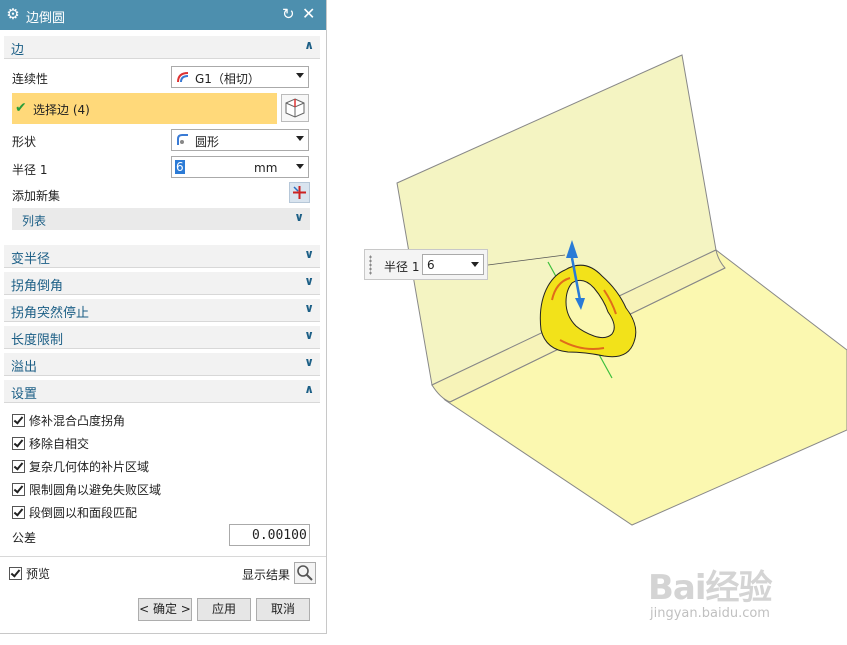 The height and width of the screenshot is (645, 847). What do you see at coordinates (162, 337) in the screenshot?
I see `section-length-limit: 长度限制 ∨` at bounding box center [162, 337].